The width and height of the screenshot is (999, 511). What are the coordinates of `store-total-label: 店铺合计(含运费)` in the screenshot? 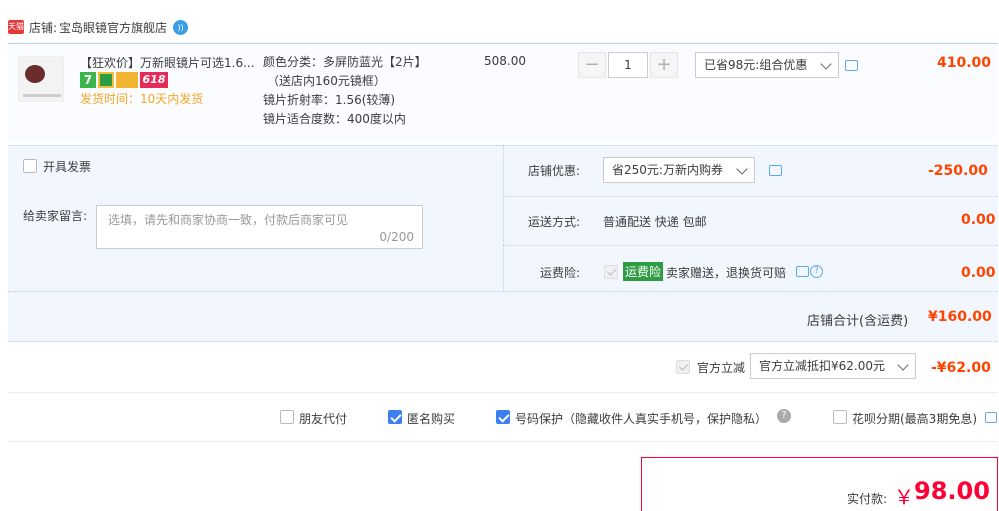 It's located at (858, 321).